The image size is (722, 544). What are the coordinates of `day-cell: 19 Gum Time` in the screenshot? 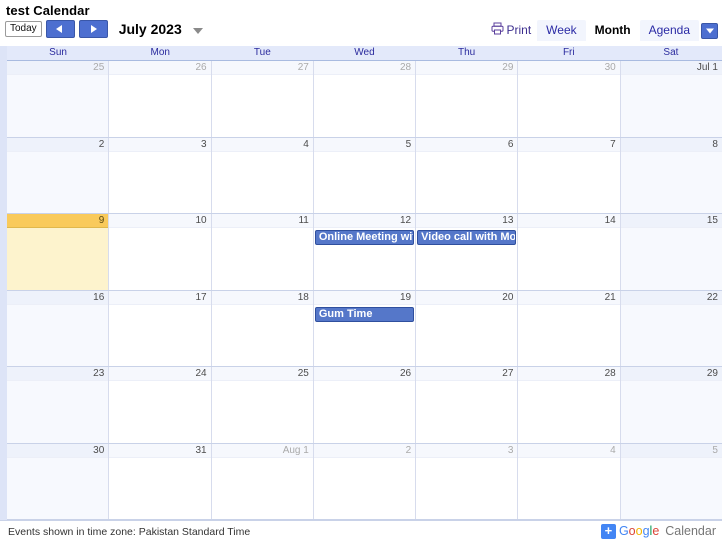 It's located at (365, 328).